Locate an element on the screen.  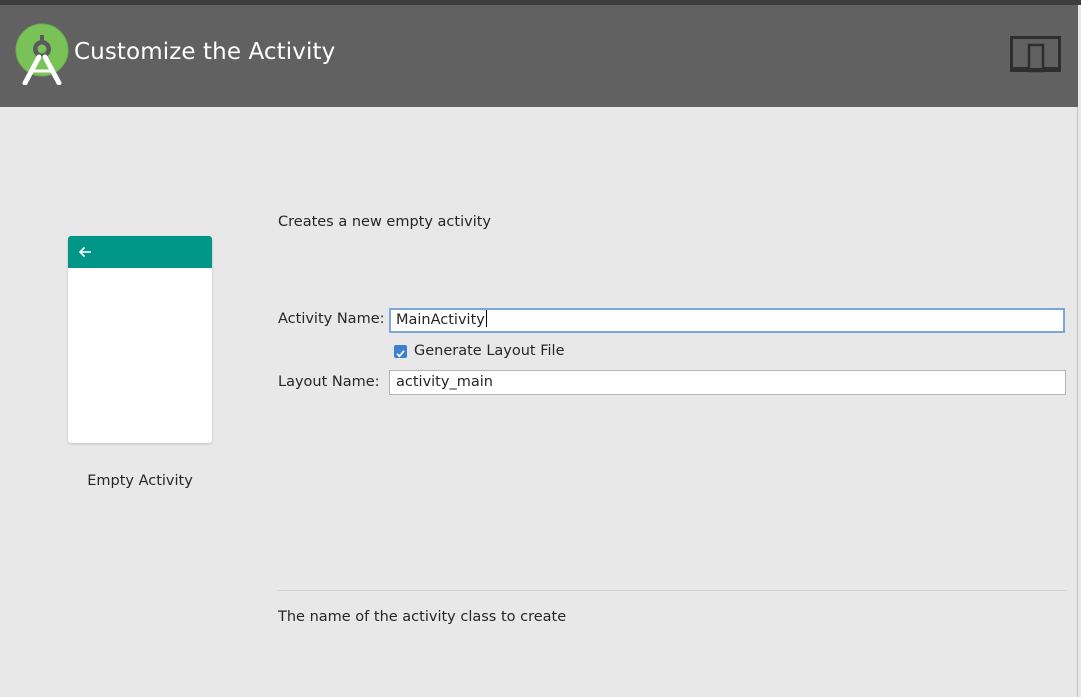
generate-layout-checkbox is located at coordinates (400, 351).